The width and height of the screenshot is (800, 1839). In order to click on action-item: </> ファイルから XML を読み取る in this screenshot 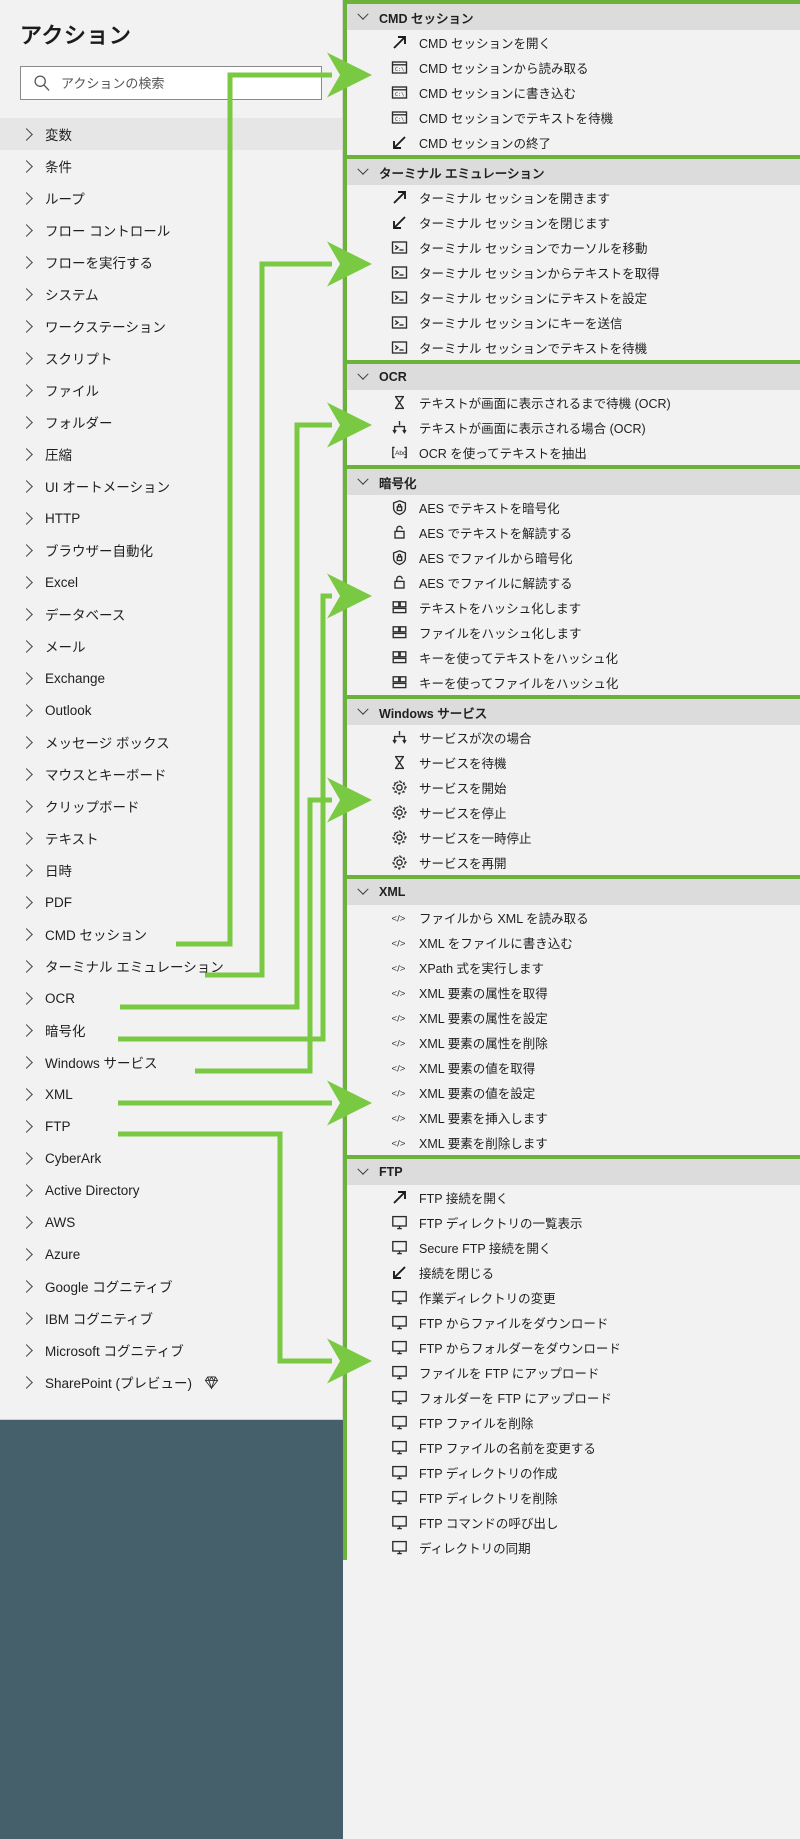, I will do `click(571, 917)`.